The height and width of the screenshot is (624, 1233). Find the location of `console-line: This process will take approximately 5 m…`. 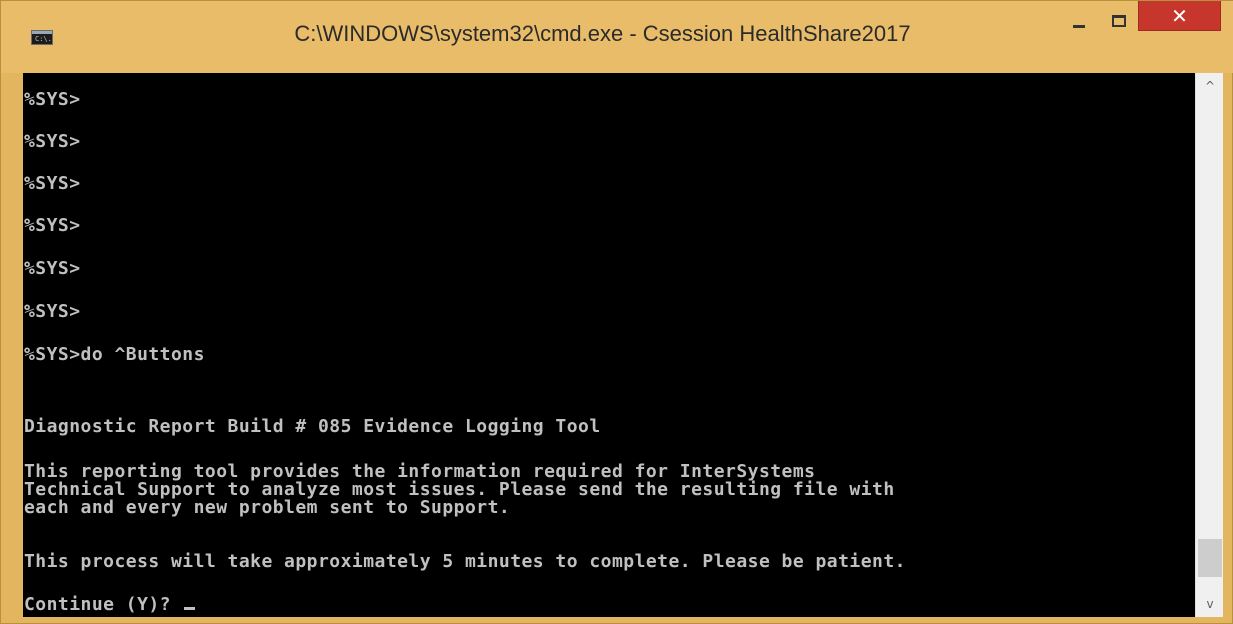

console-line: This process will take approximately 5 m… is located at coordinates (465, 561).